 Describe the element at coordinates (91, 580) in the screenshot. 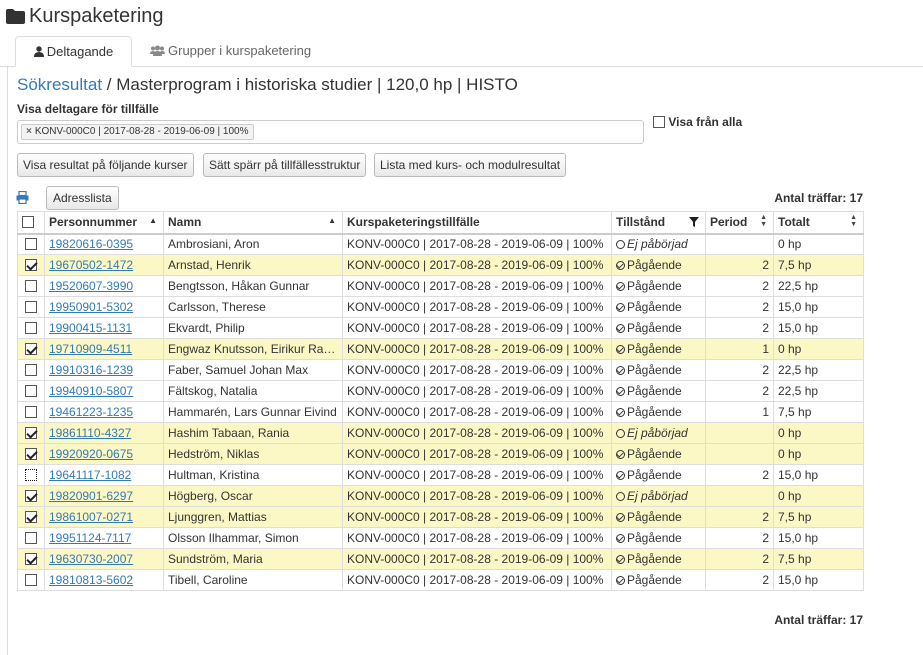

I see `person-number-link: 19810813-5602` at that location.